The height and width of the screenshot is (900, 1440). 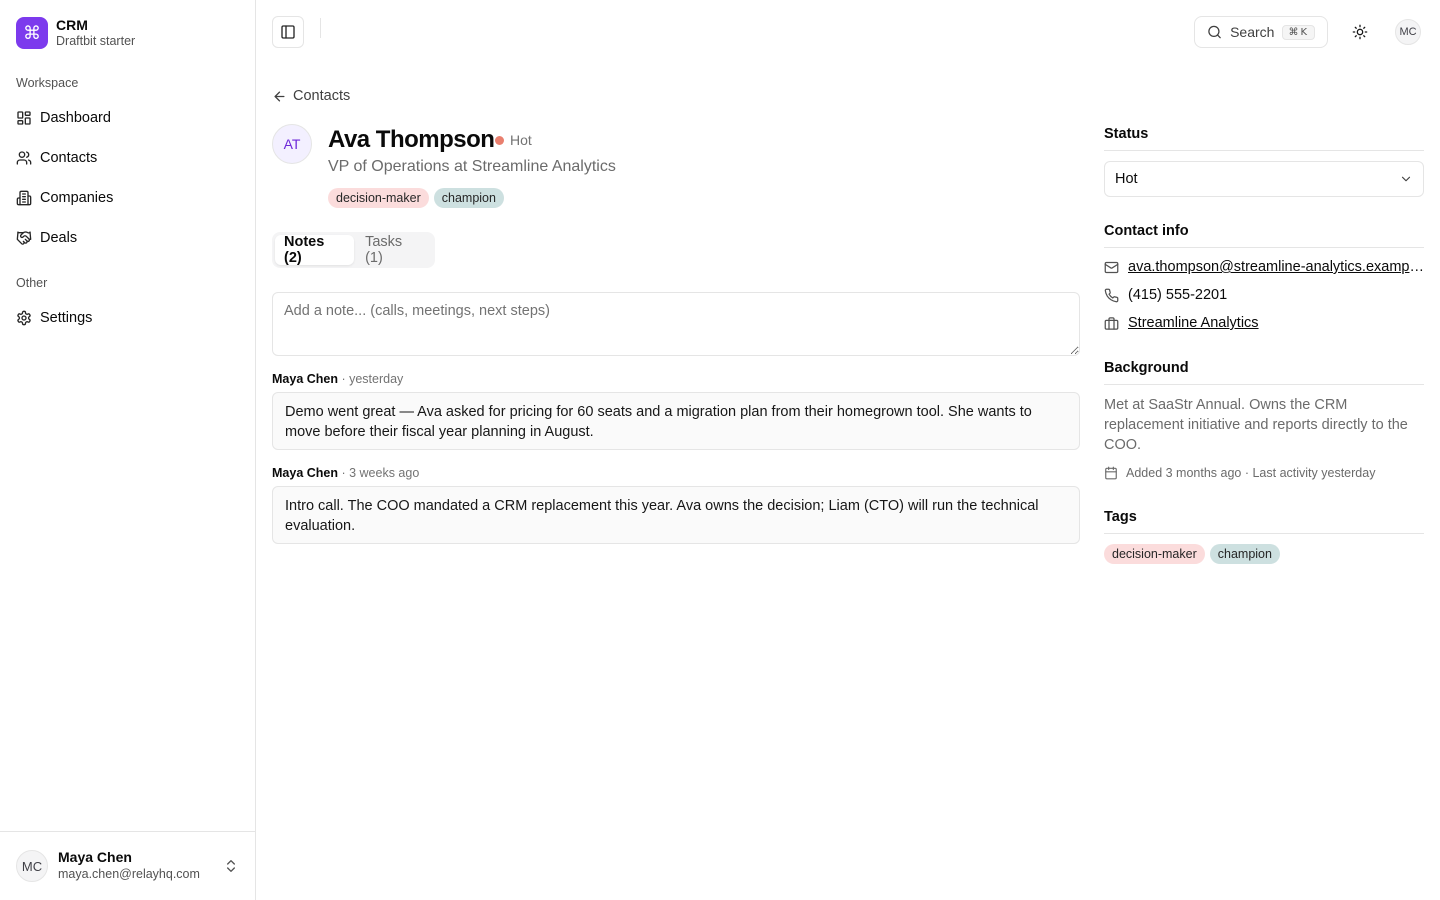 What do you see at coordinates (69, 158) in the screenshot?
I see `sidebar-item-label: Contacts` at bounding box center [69, 158].